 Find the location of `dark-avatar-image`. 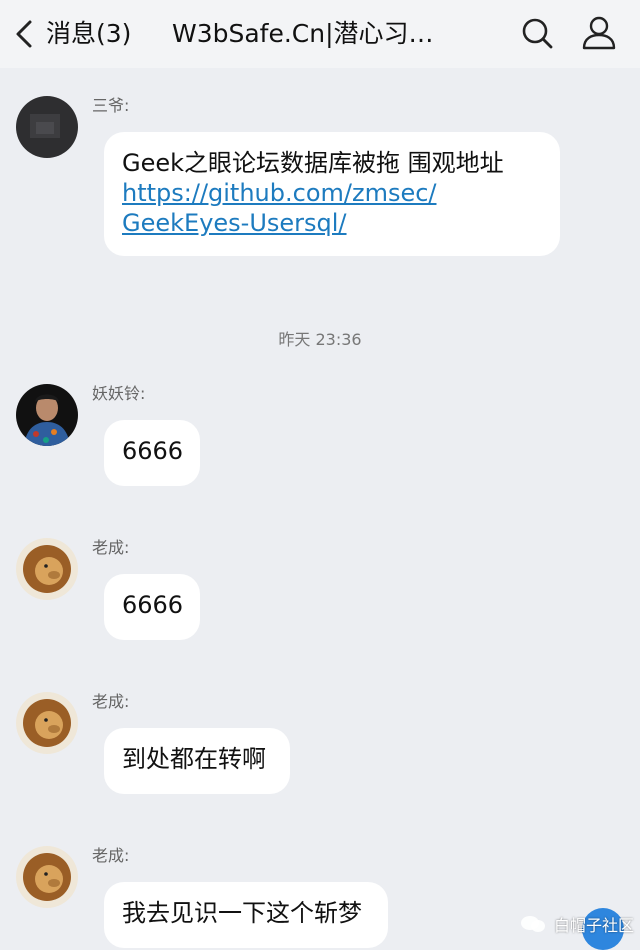

dark-avatar-image is located at coordinates (47, 127).